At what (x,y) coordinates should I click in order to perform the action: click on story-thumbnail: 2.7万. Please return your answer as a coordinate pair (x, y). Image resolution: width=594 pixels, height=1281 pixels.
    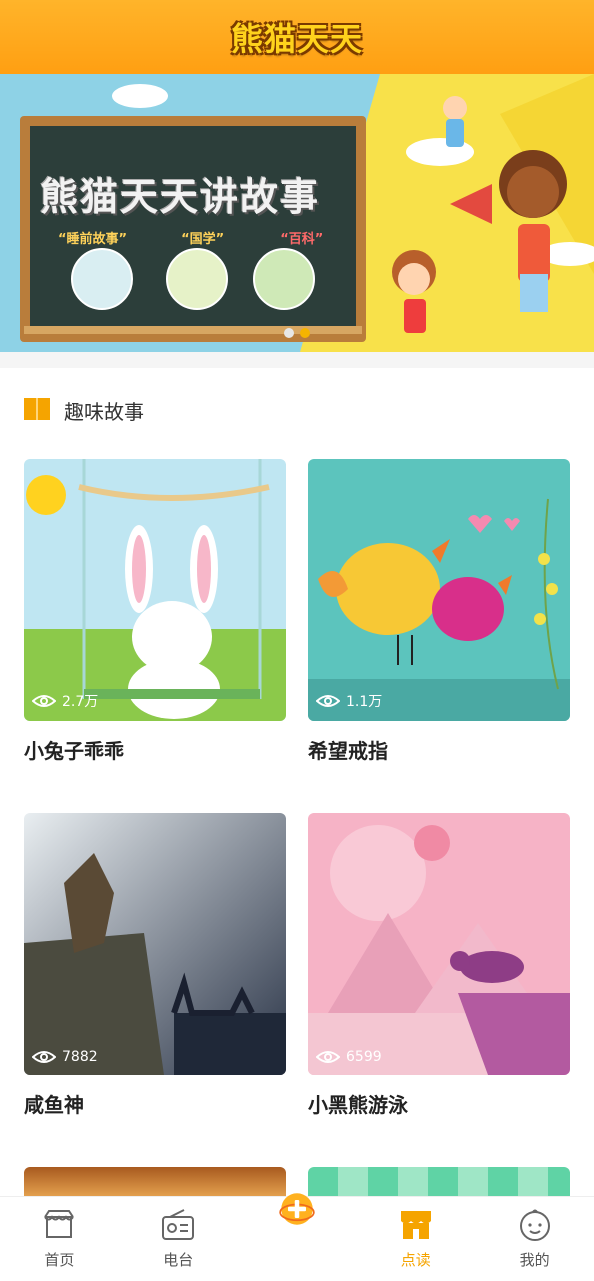
    Looking at the image, I should click on (155, 590).